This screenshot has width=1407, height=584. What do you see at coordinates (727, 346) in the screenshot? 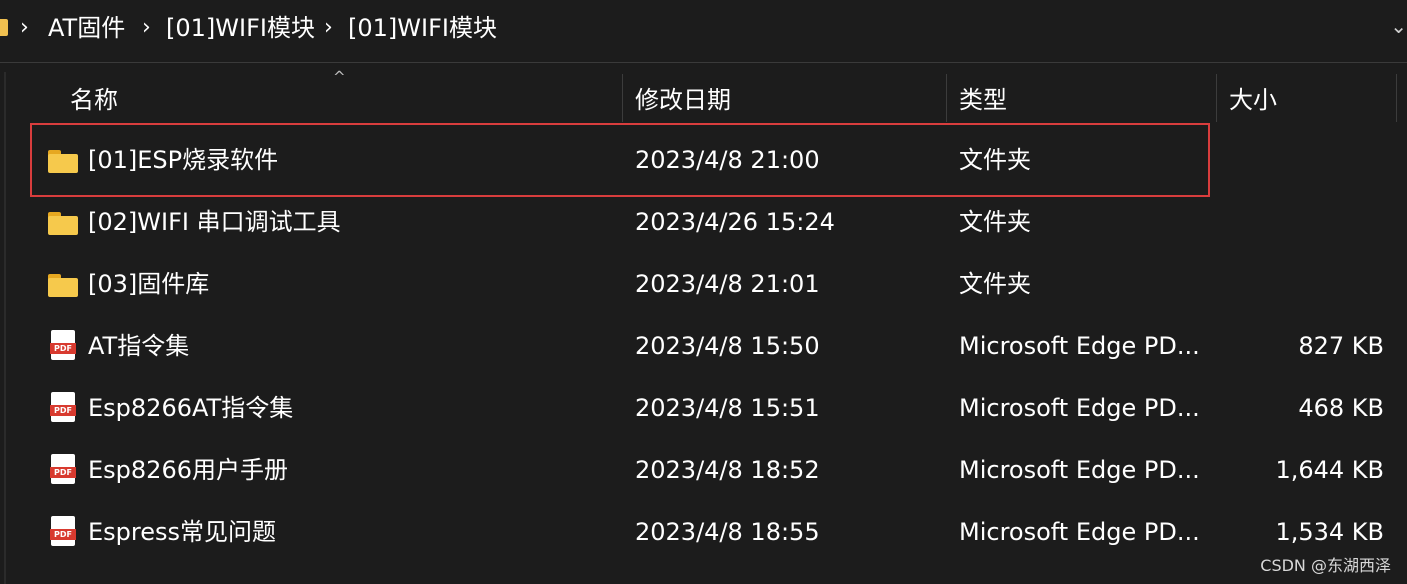
I see `file-date: 2023/4/8 15:50` at bounding box center [727, 346].